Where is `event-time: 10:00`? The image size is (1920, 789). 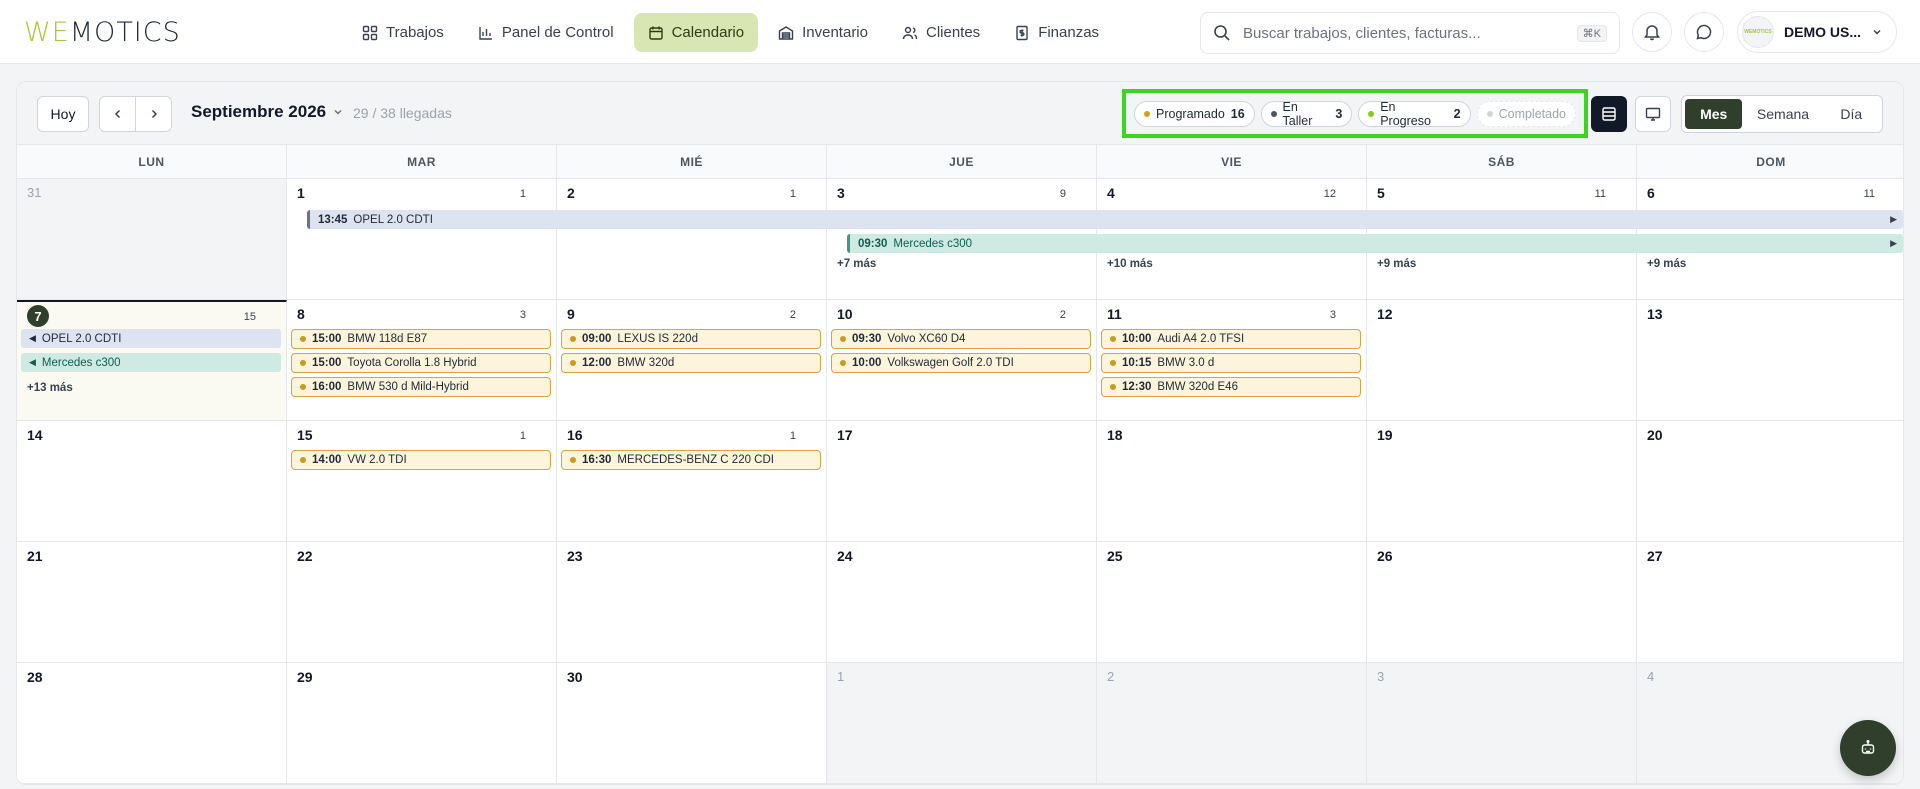
event-time: 10:00 is located at coordinates (1137, 339).